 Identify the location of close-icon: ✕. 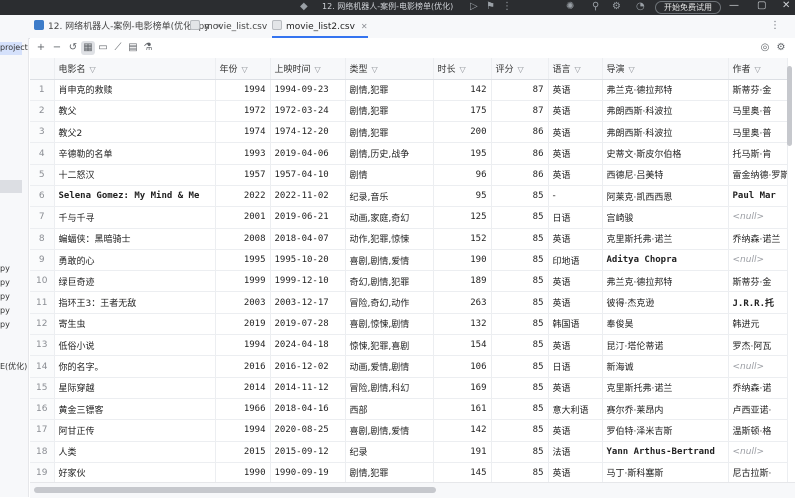
(364, 26).